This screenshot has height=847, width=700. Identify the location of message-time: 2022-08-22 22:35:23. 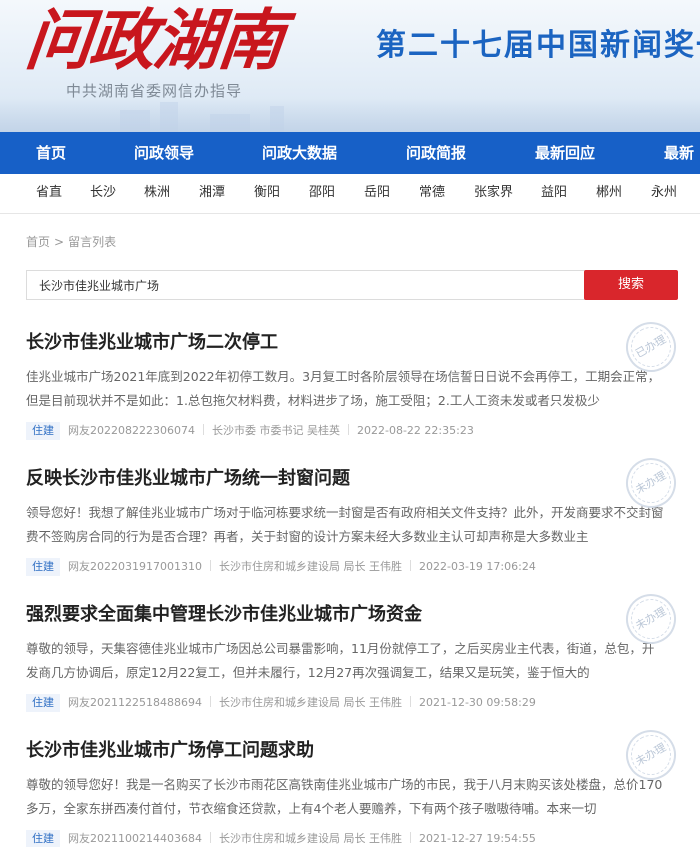
(415, 430).